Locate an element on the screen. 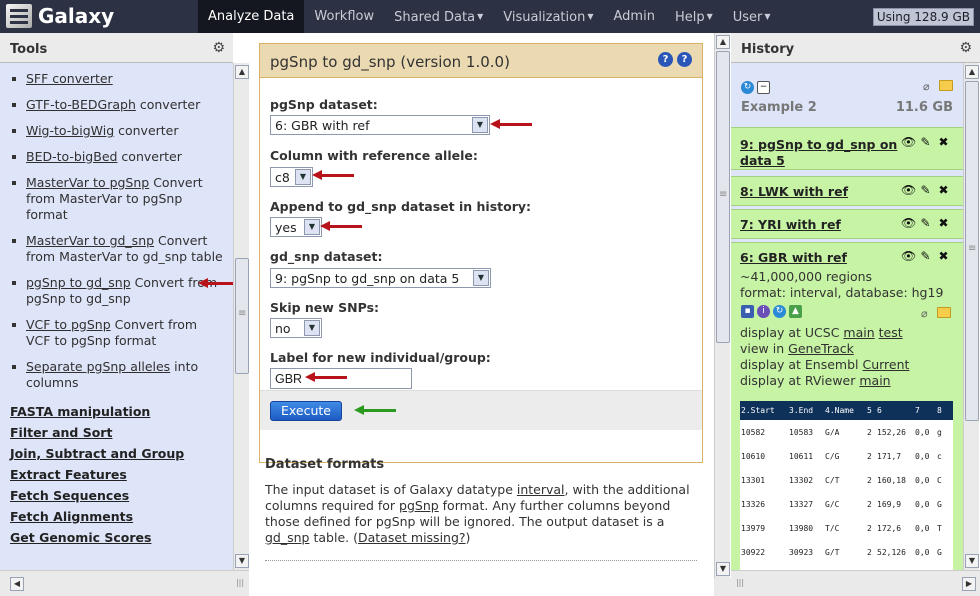 The height and width of the screenshot is (596, 980). nav-item-admin: Admin is located at coordinates (634, 16).